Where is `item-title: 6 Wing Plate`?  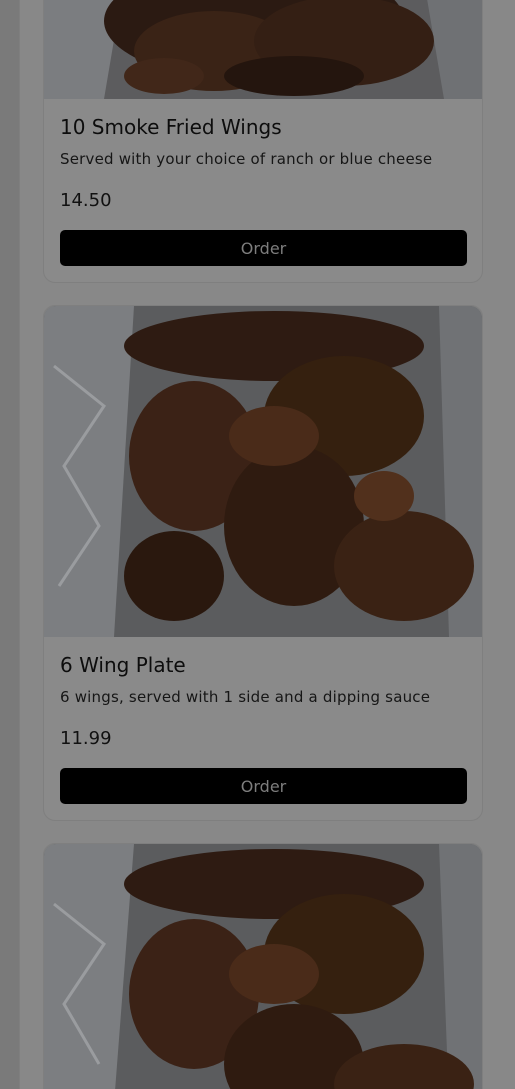
item-title: 6 Wing Plate is located at coordinates (123, 665).